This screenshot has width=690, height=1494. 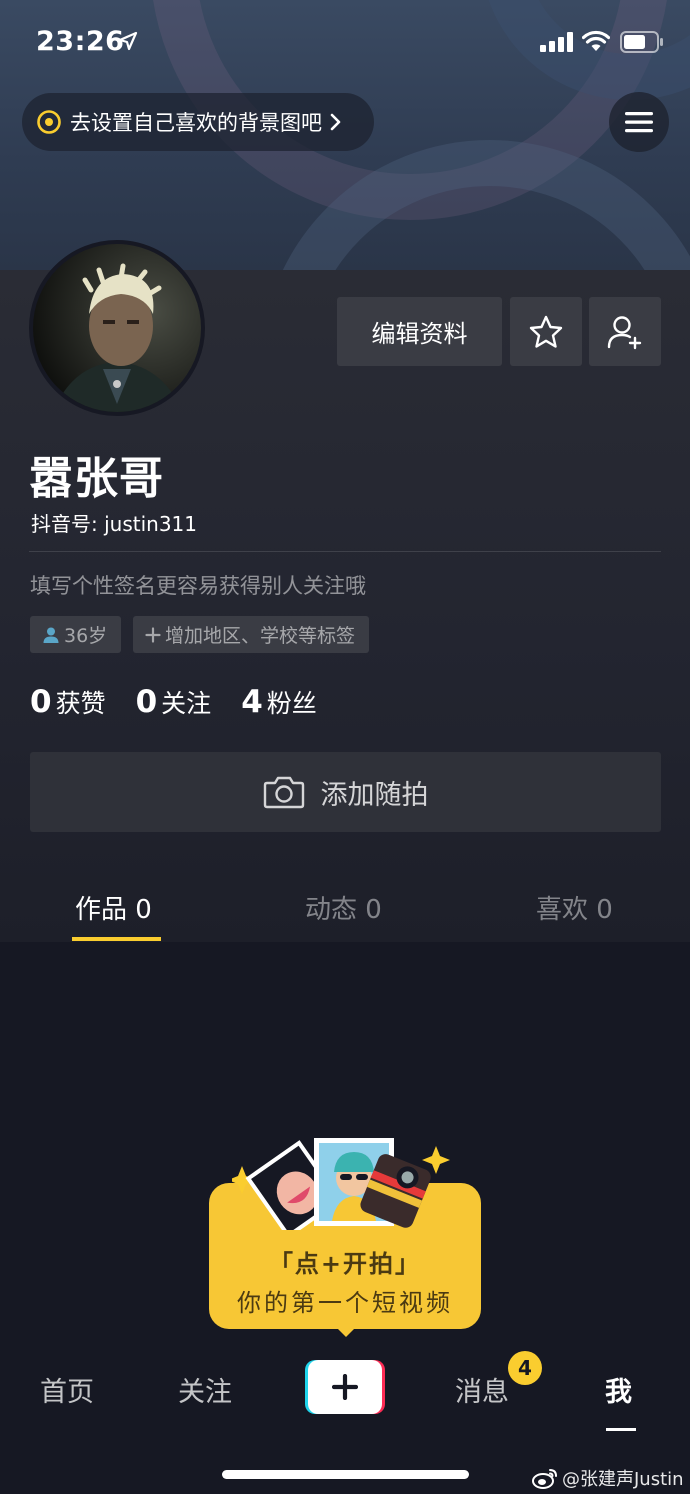 I want to click on status-time: 23:26, so click(x=80, y=41).